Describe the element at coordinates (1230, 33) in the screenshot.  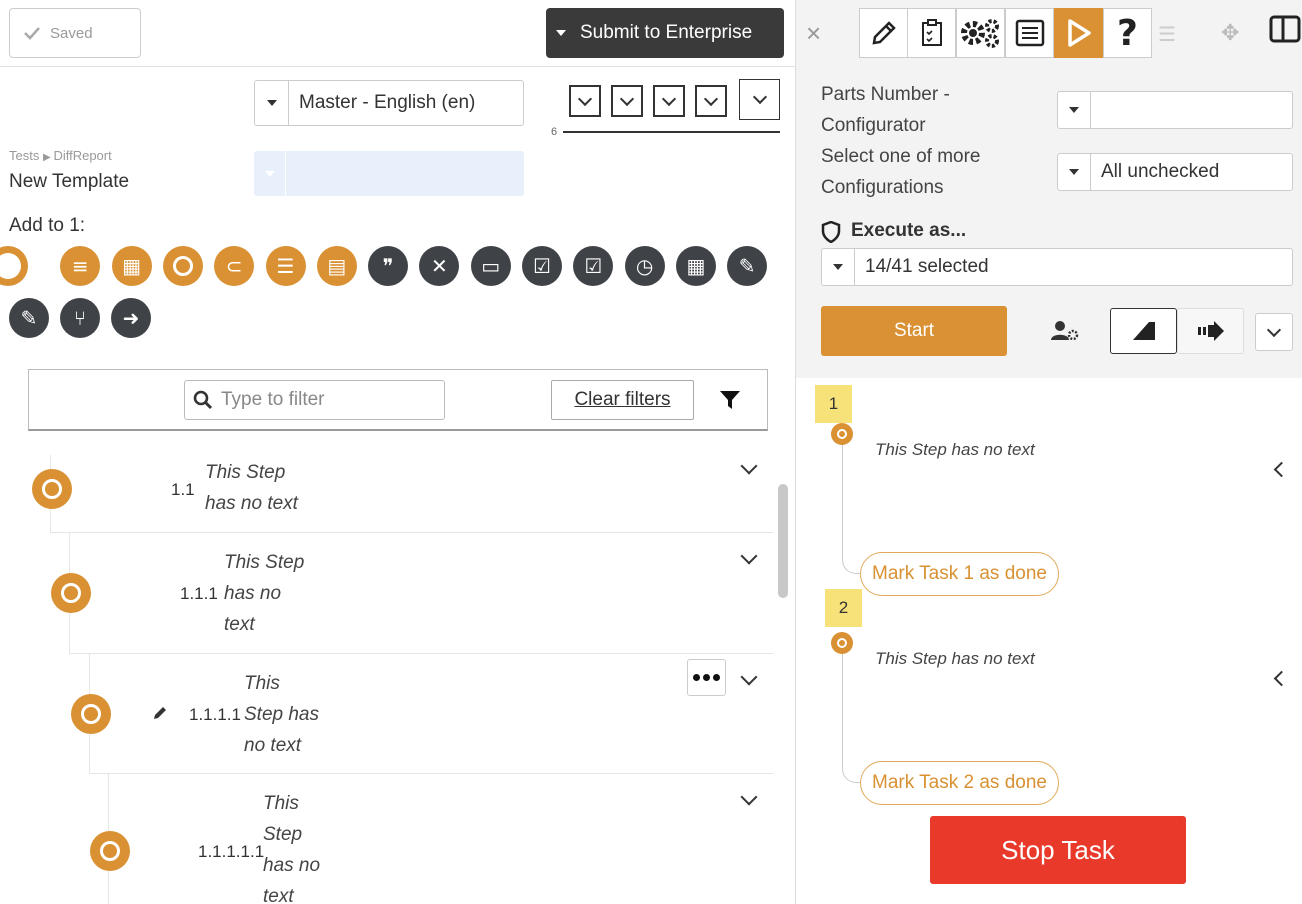
I see `move-icon: ✥` at that location.